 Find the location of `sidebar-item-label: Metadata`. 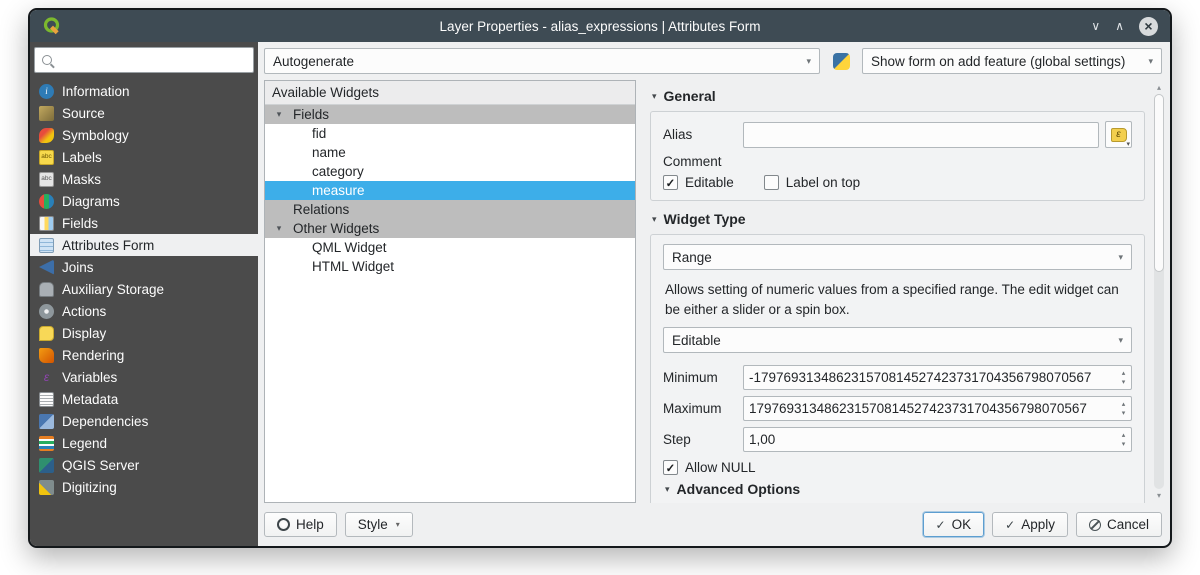

sidebar-item-label: Metadata is located at coordinates (90, 399).